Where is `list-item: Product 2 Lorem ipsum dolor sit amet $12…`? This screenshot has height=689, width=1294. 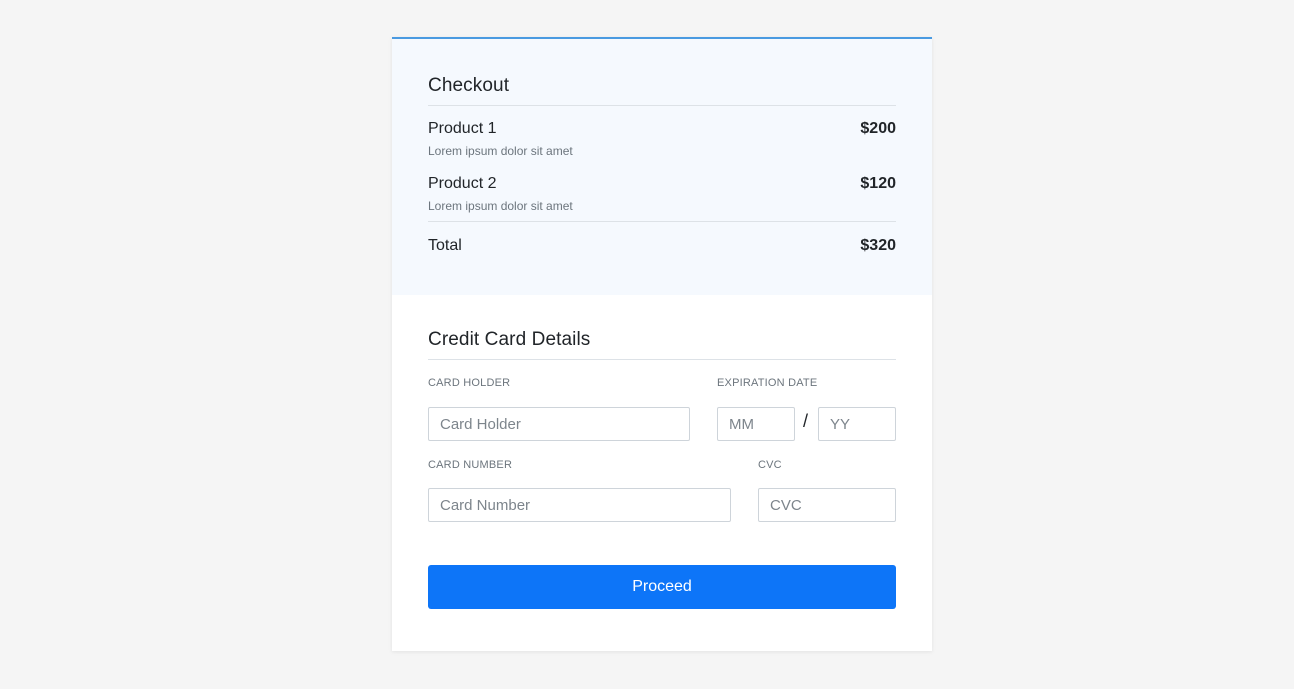
list-item: Product 2 Lorem ipsum dolor sit amet $12… is located at coordinates (662, 196).